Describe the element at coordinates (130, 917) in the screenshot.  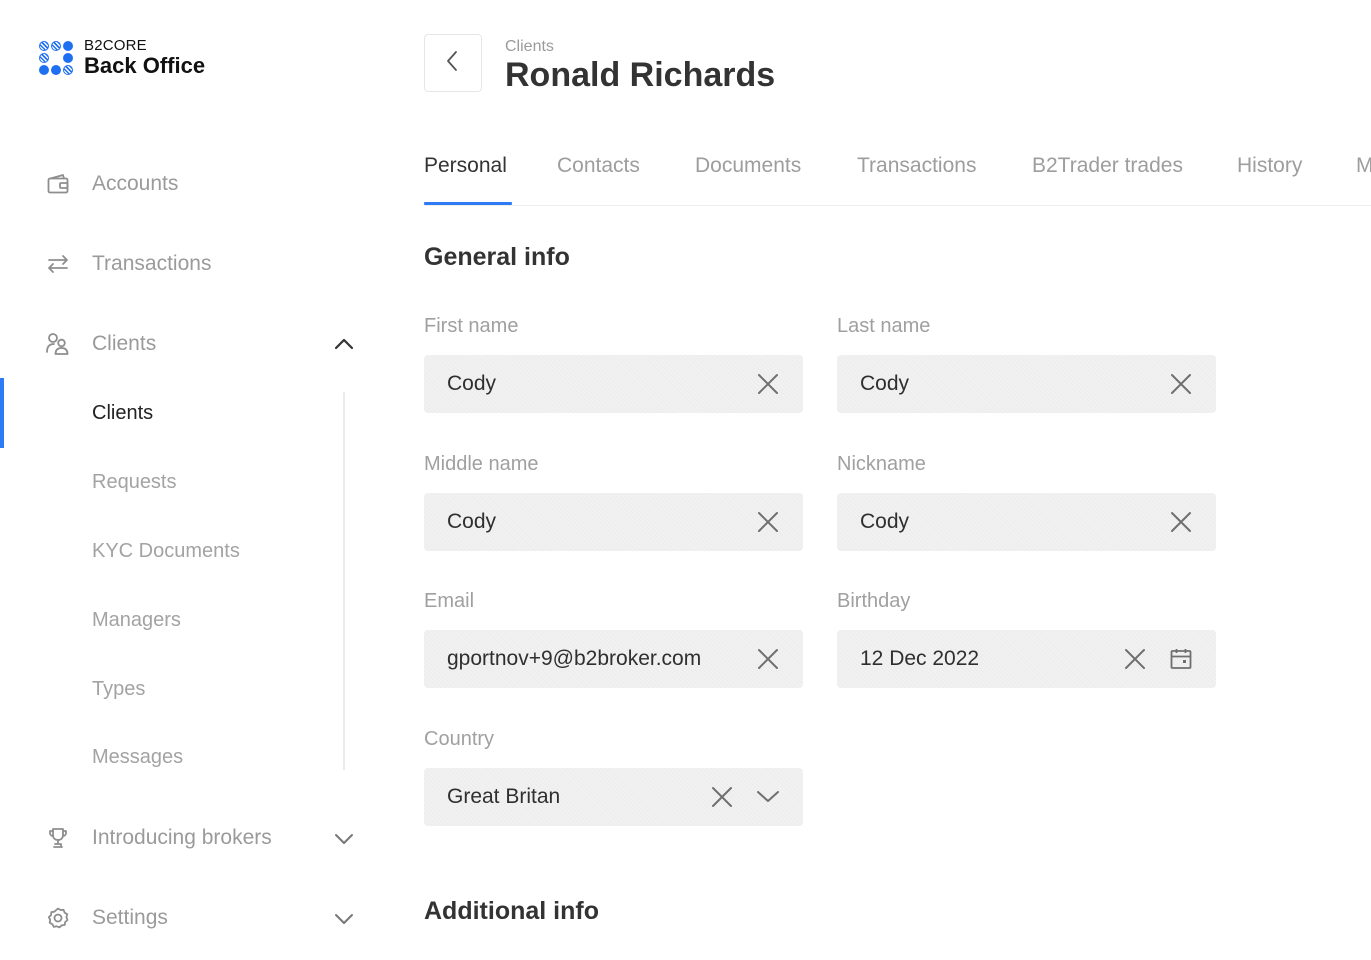
I see `sidebar-item-label: Settings` at that location.